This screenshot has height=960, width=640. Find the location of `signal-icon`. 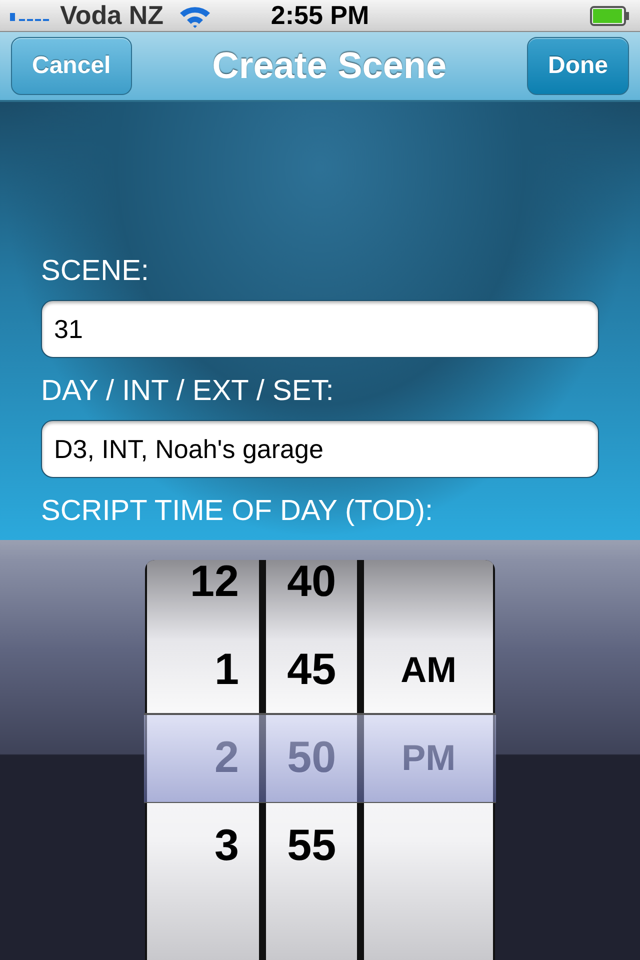

signal-icon is located at coordinates (31, 15).